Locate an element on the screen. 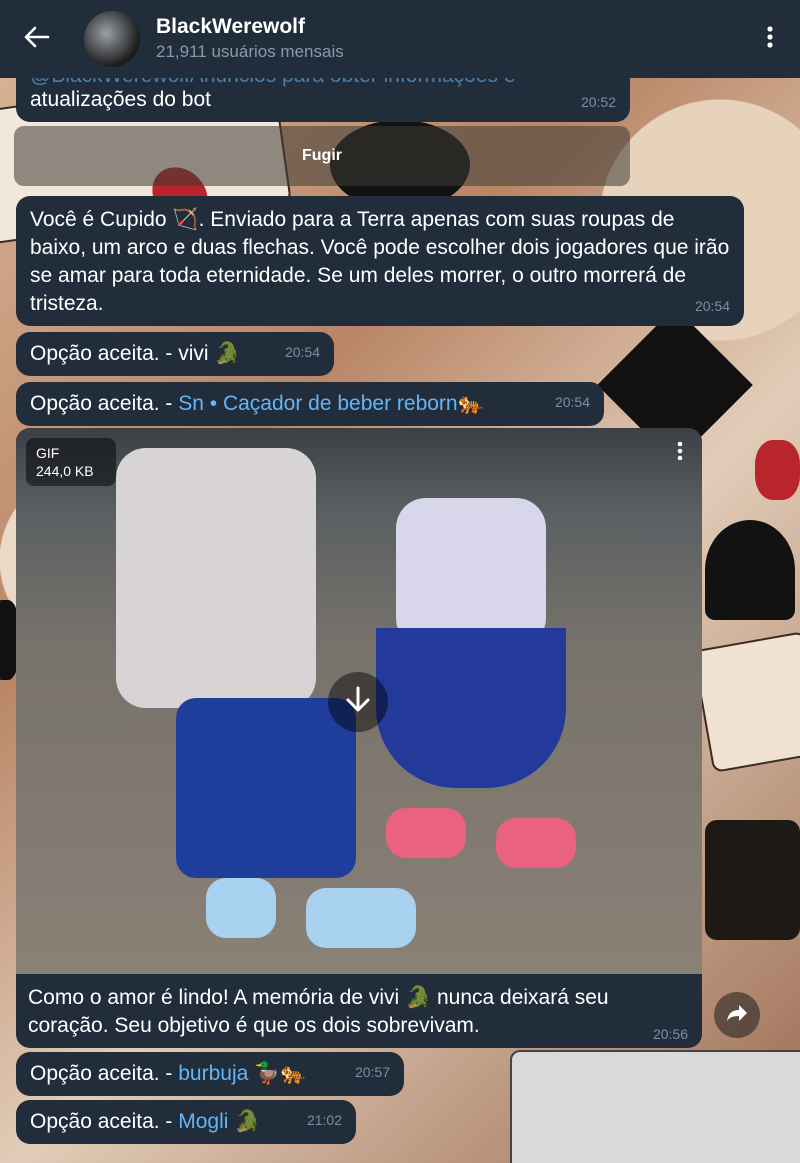  chat-avatar is located at coordinates (112, 39).